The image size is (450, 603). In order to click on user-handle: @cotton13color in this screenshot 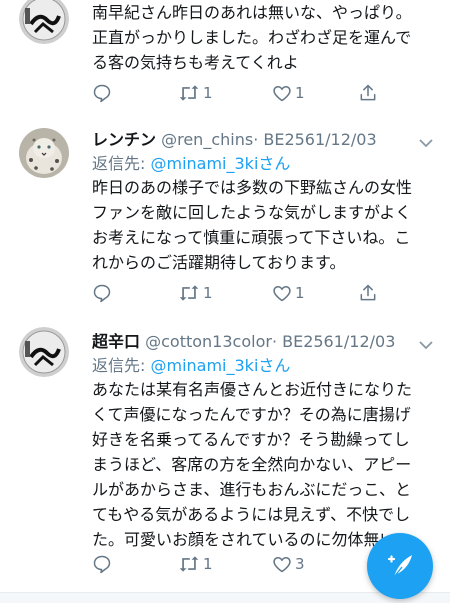, I will do `click(208, 341)`.